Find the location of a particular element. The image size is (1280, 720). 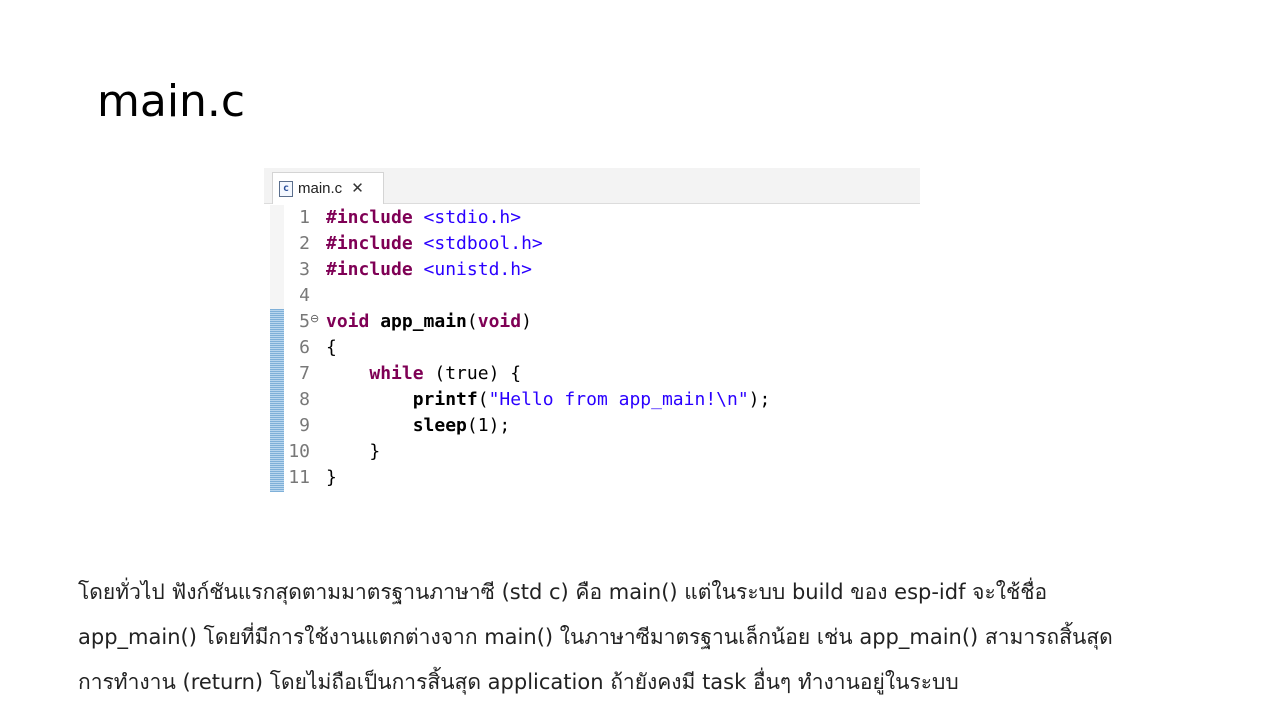

code-token: { is located at coordinates (331, 347).